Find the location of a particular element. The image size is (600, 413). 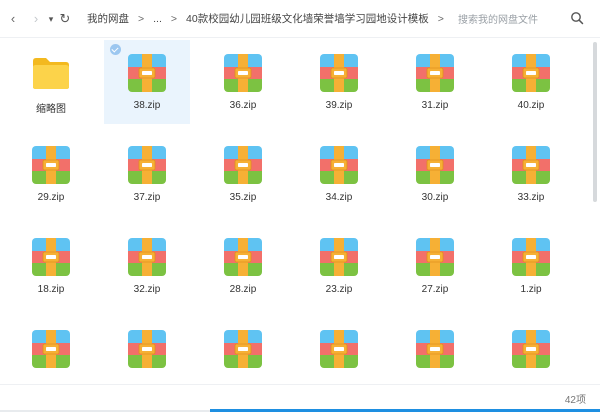

search-input: 搜索我的网盘文件 is located at coordinates (498, 18).